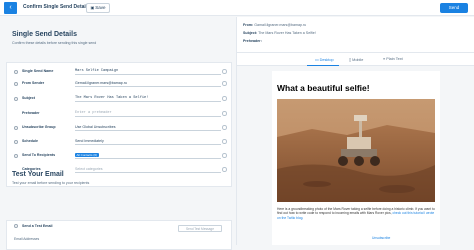 Image resolution: width=474 pixels, height=250 pixels. Describe the element at coordinates (44, 34) in the screenshot. I see `details-title: Single Send Details` at that location.